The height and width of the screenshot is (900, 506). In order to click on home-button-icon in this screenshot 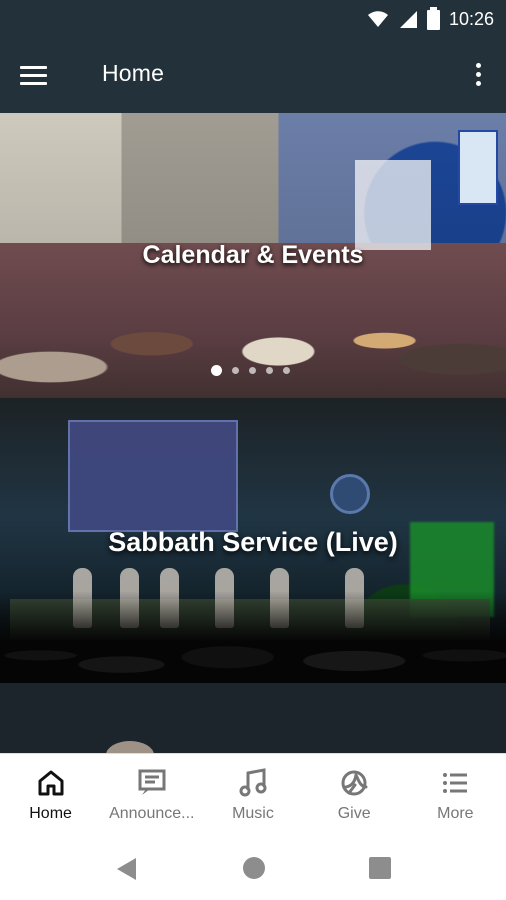, I will do `click(254, 868)`.